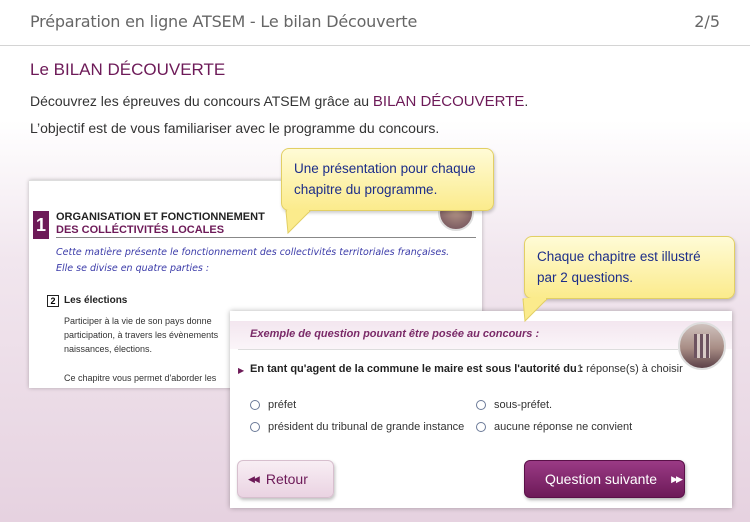 The height and width of the screenshot is (522, 750). What do you see at coordinates (160, 217) in the screenshot?
I see `doc-title-line-1: ORGANISATION ET FONCTIONNEMENT` at bounding box center [160, 217].